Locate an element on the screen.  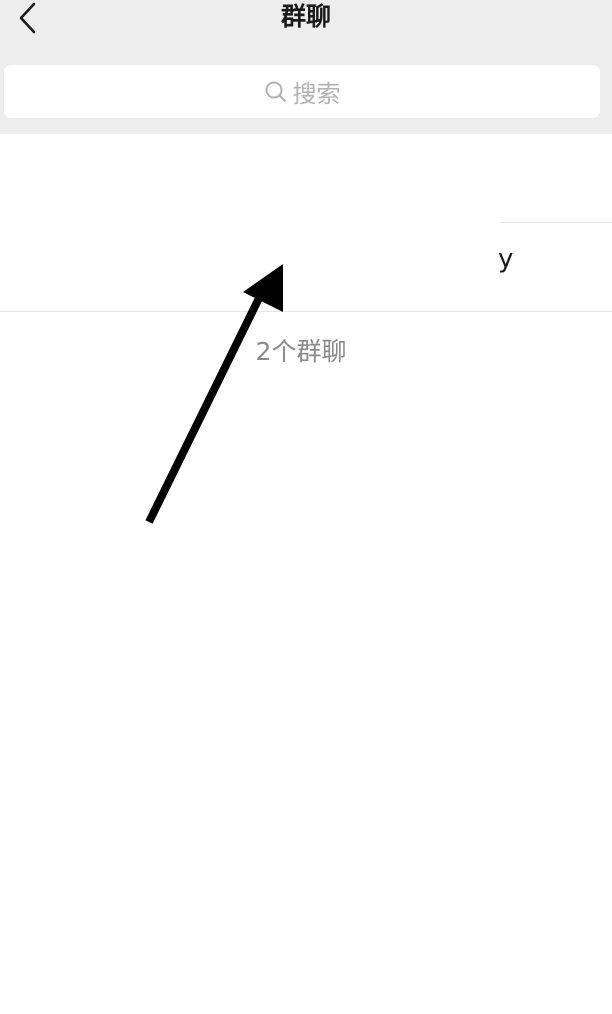
group-list-item: y is located at coordinates (306, 267).